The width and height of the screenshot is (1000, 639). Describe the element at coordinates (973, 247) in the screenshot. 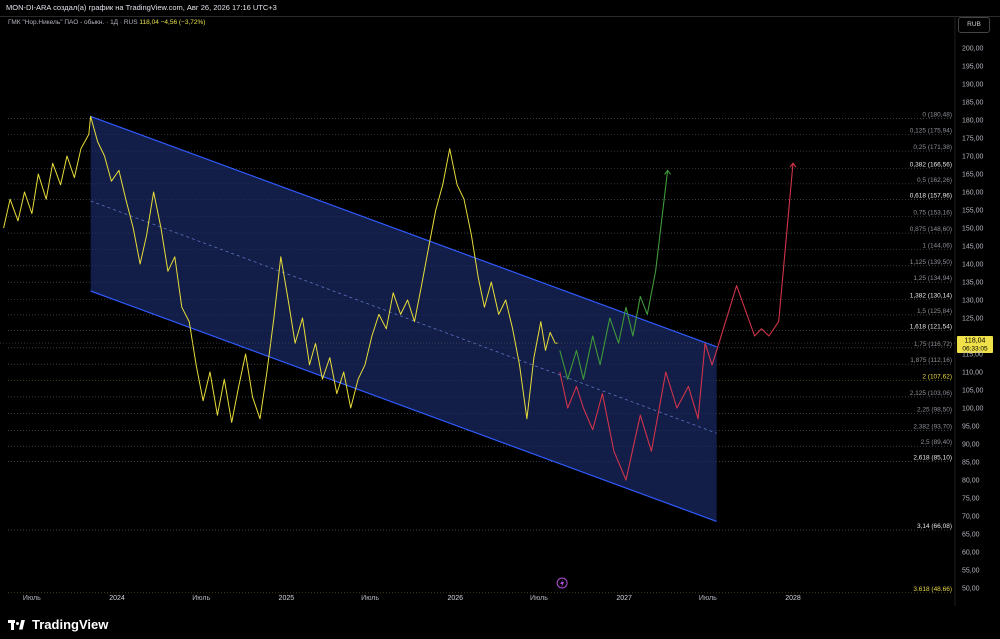

I see `y-tick-label: 145,00` at that location.